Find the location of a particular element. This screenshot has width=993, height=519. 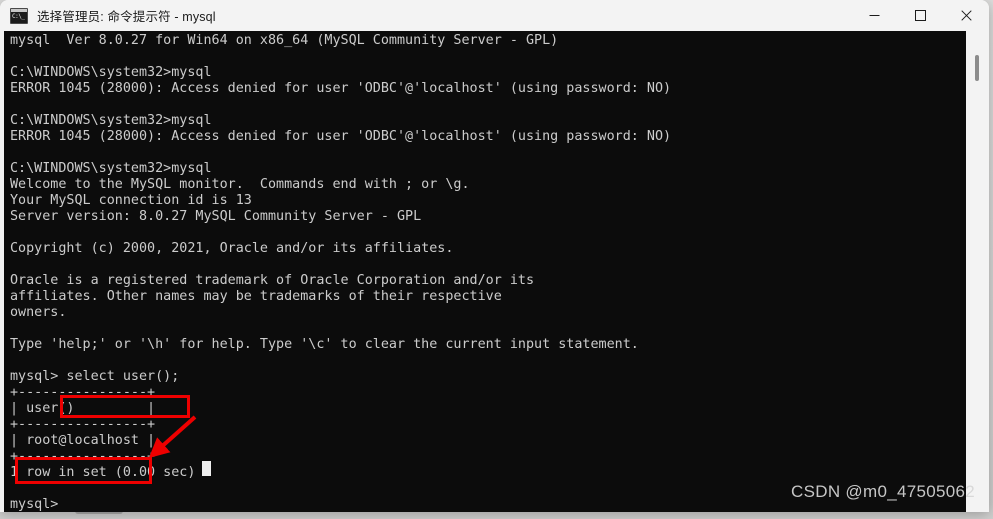

minimize-button is located at coordinates (874, 15).